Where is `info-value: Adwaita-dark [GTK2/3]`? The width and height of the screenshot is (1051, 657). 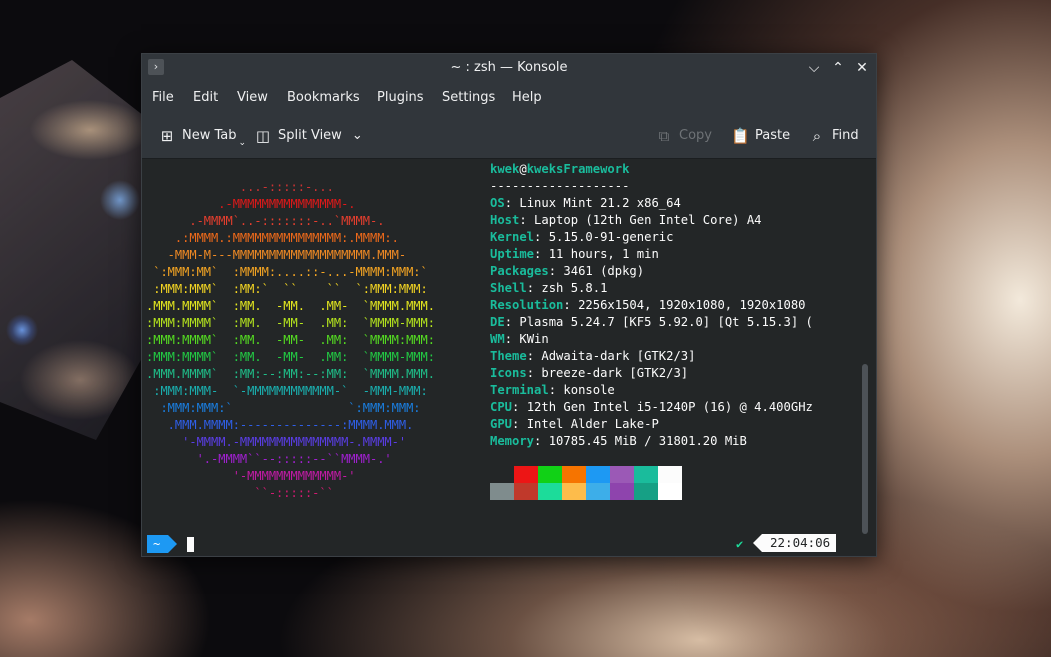
info-value: Adwaita-dark [GTK2/3] is located at coordinates (618, 356).